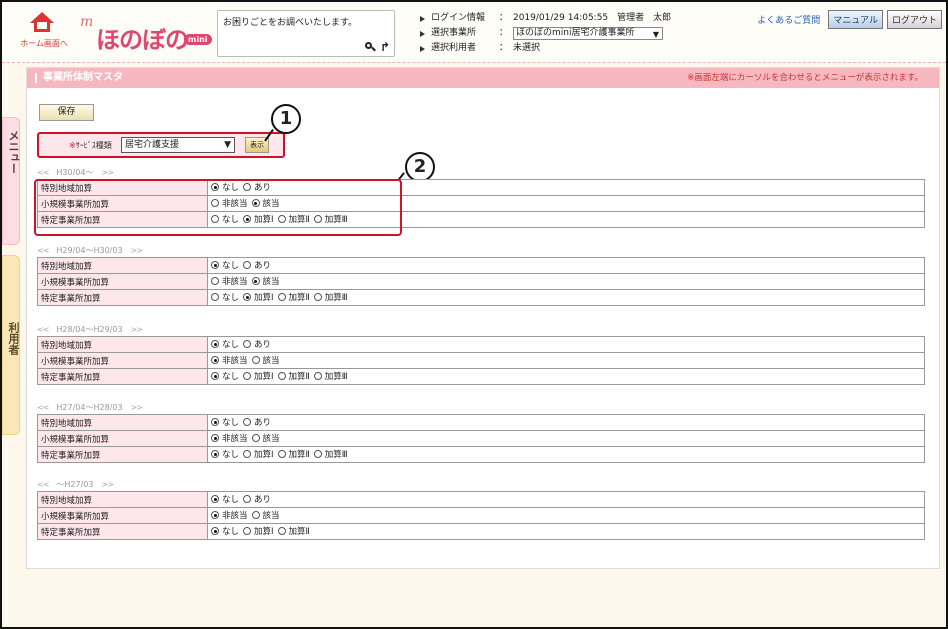 This screenshot has width=948, height=629. What do you see at coordinates (42, 32) in the screenshot?
I see `home-button: ホーム画面へ` at bounding box center [42, 32].